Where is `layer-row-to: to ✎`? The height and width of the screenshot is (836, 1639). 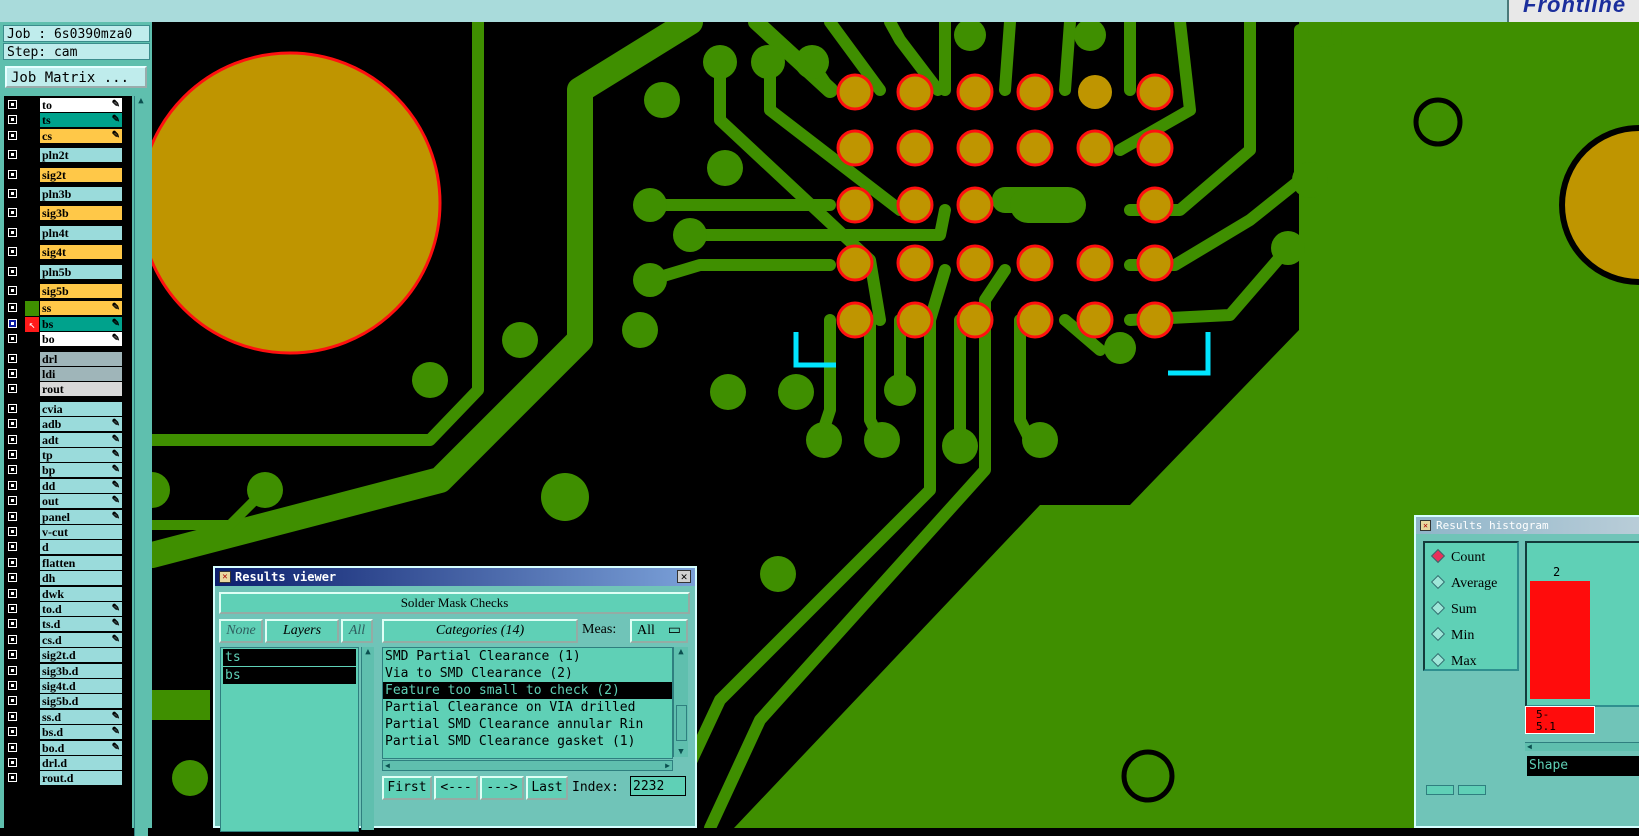
layer-row-to: to ✎ is located at coordinates (68, 105).